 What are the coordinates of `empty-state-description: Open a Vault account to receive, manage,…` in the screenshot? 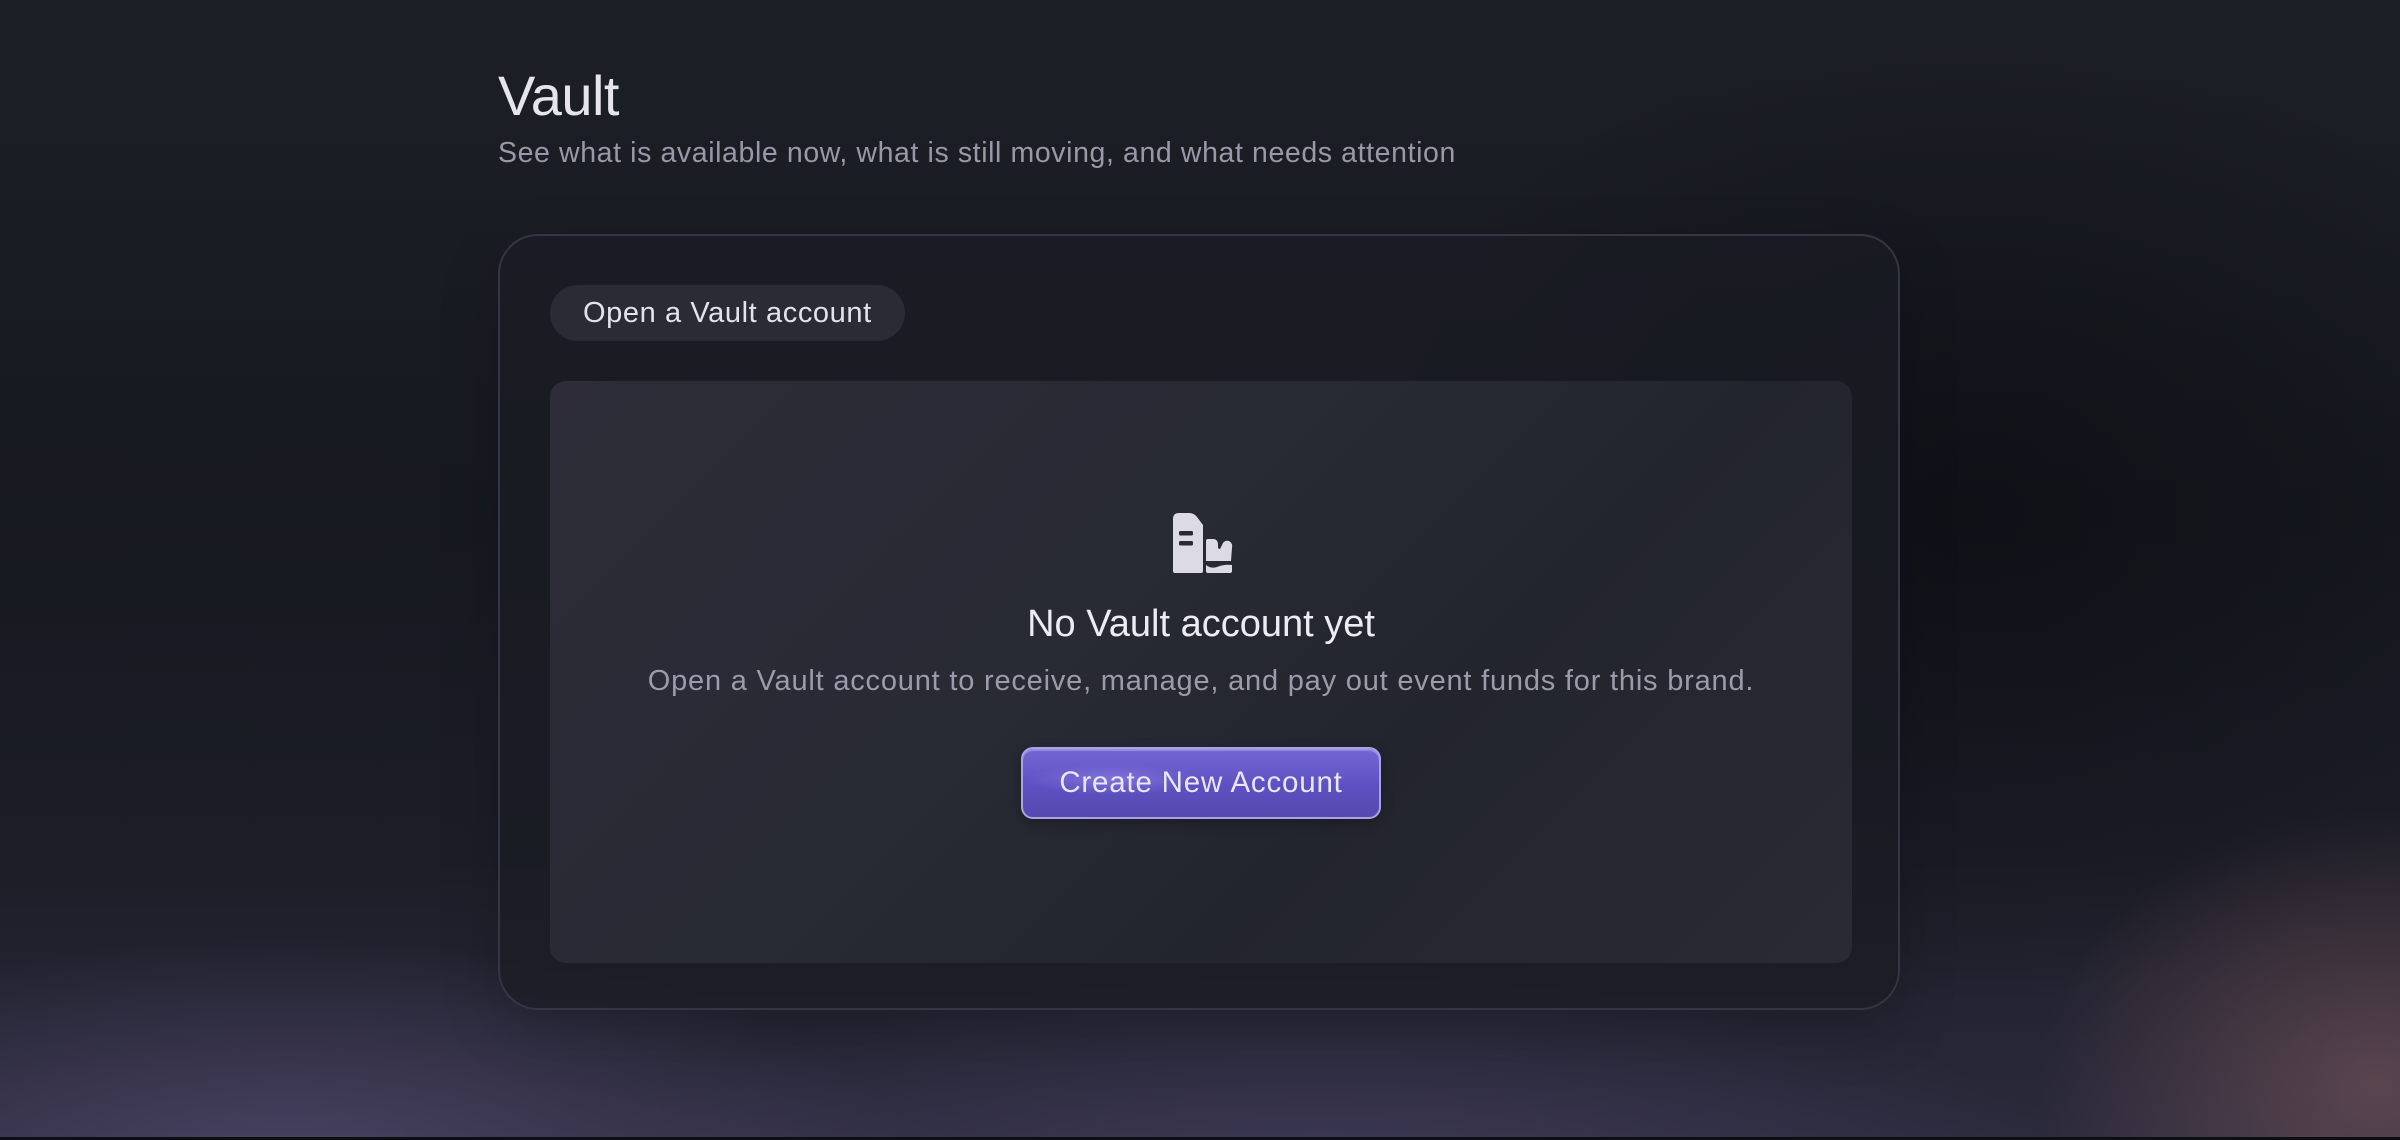 It's located at (1201, 681).